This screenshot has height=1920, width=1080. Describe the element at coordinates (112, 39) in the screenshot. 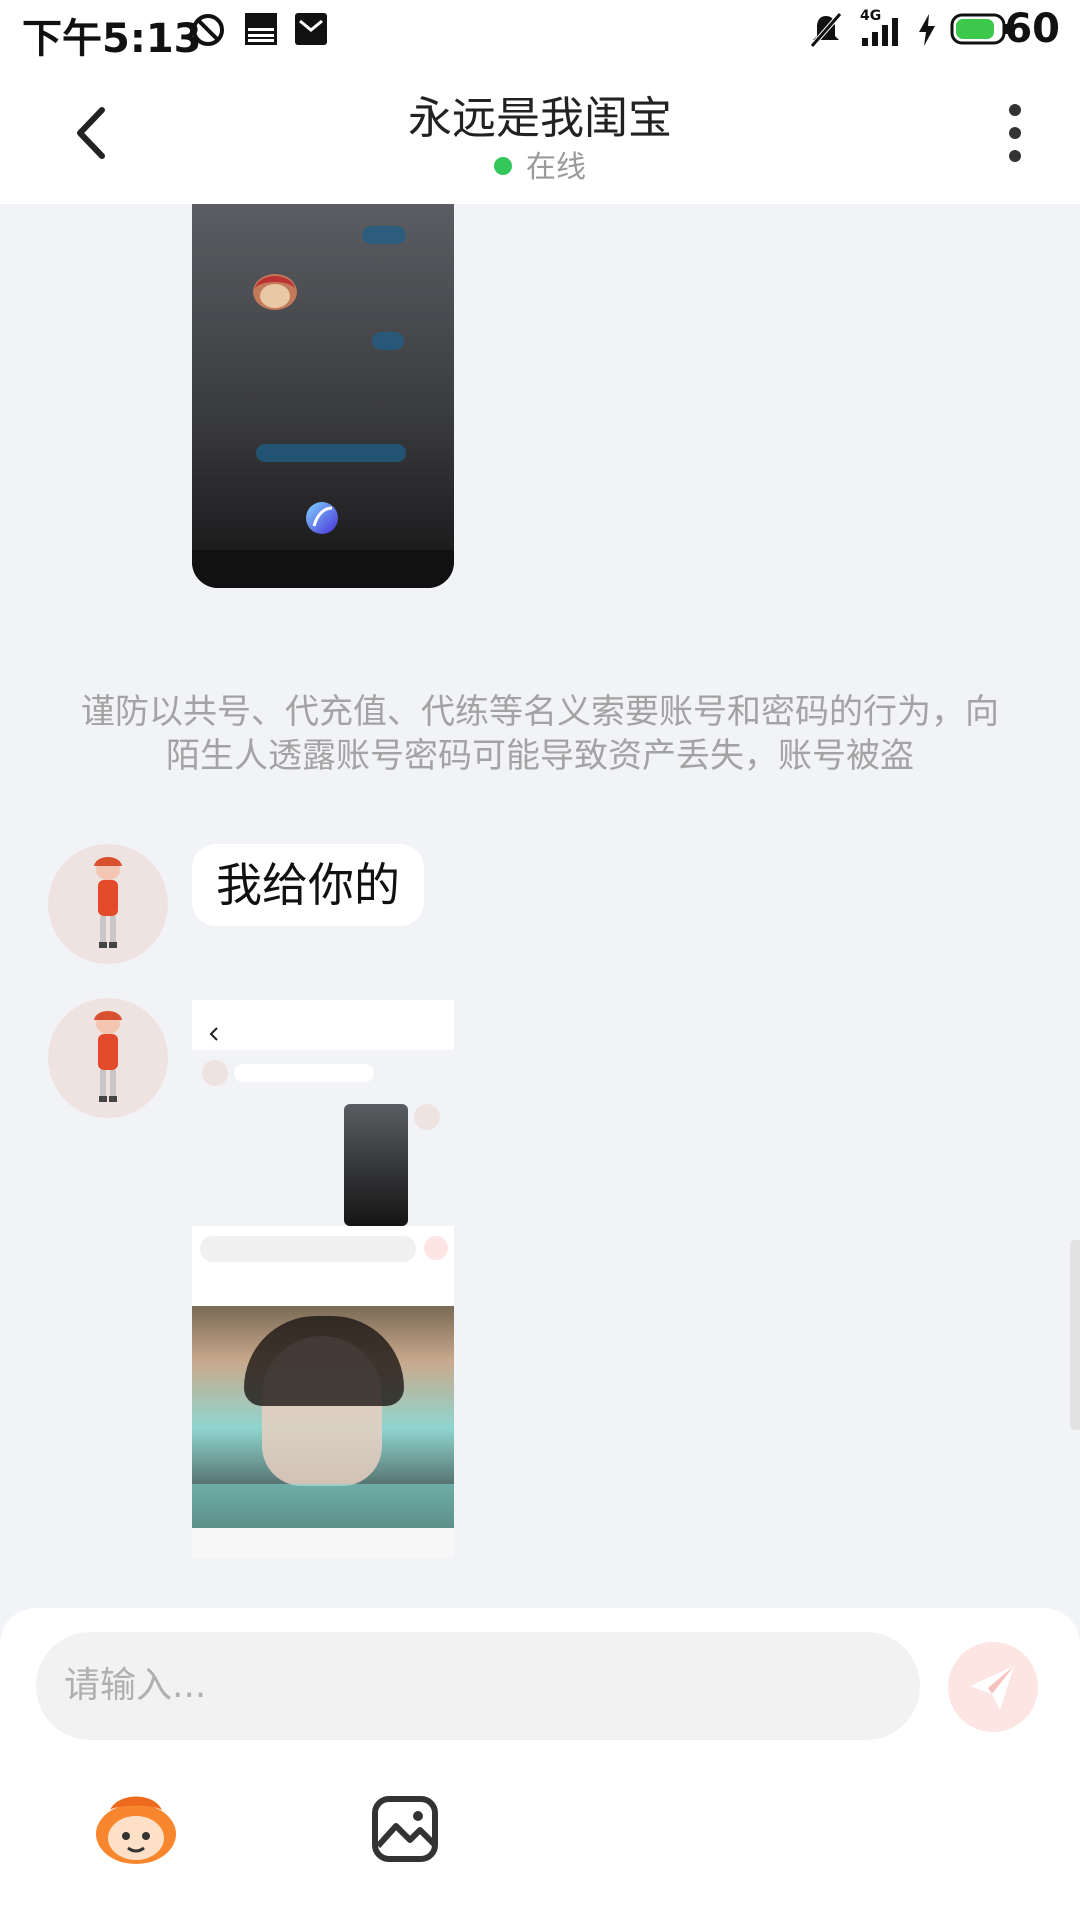

I see `status-time: 下午5:13` at that location.